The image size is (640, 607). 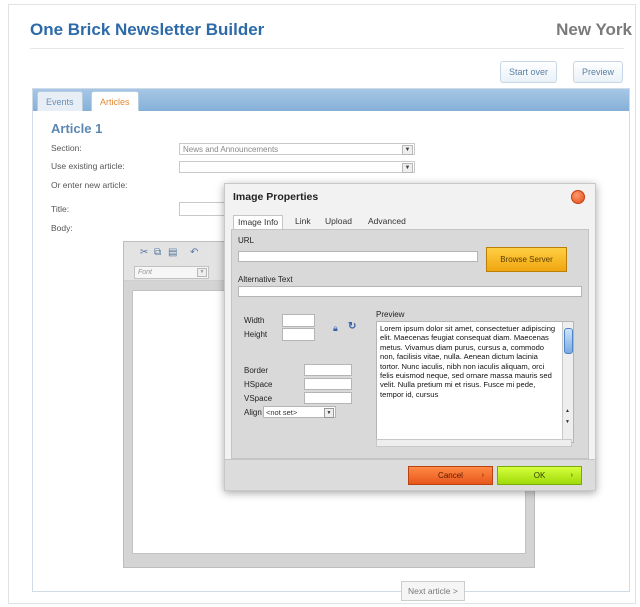 What do you see at coordinates (297, 149) in the screenshot?
I see `section-select: News and Announcements ▼` at bounding box center [297, 149].